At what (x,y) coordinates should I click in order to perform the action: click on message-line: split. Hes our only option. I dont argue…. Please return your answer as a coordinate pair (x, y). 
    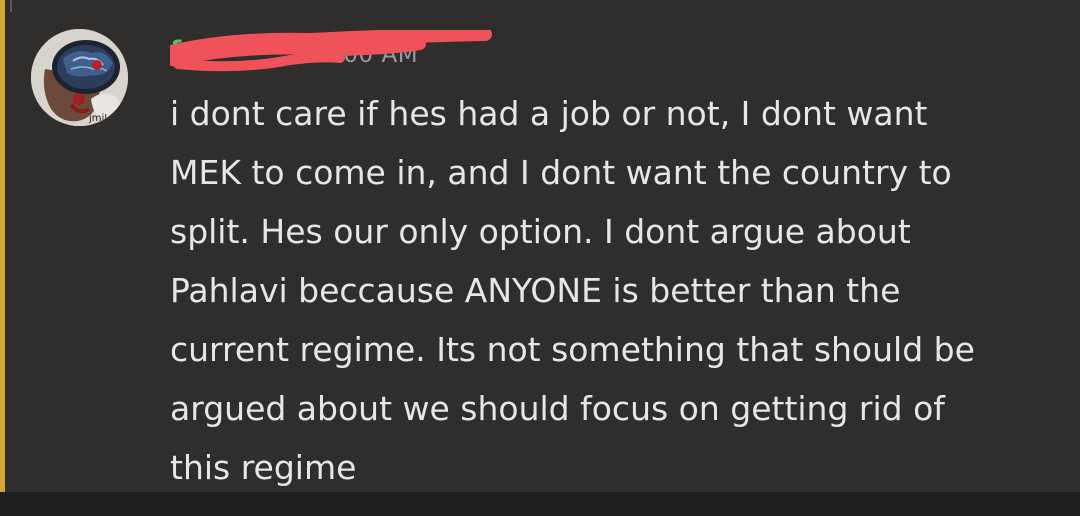
    Looking at the image, I should click on (540, 231).